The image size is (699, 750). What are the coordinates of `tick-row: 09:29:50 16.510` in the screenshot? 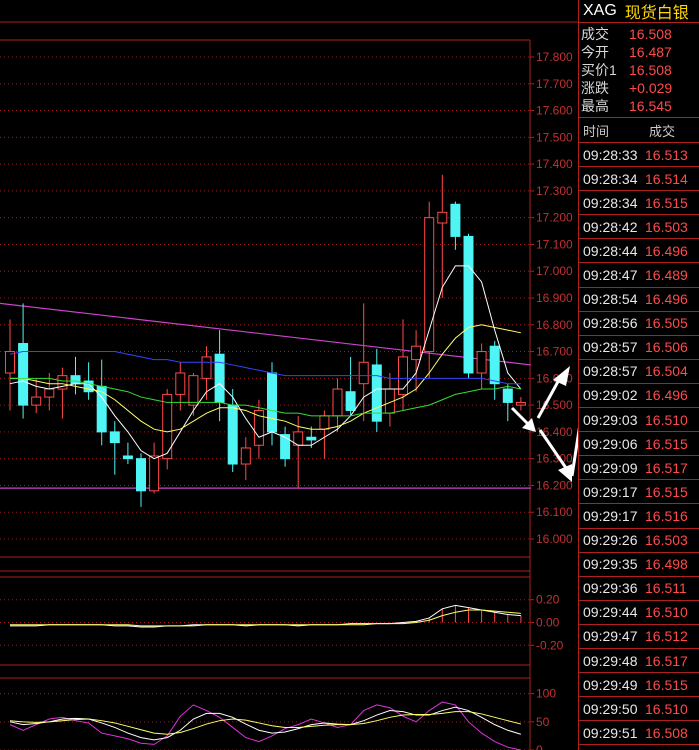 It's located at (639, 709).